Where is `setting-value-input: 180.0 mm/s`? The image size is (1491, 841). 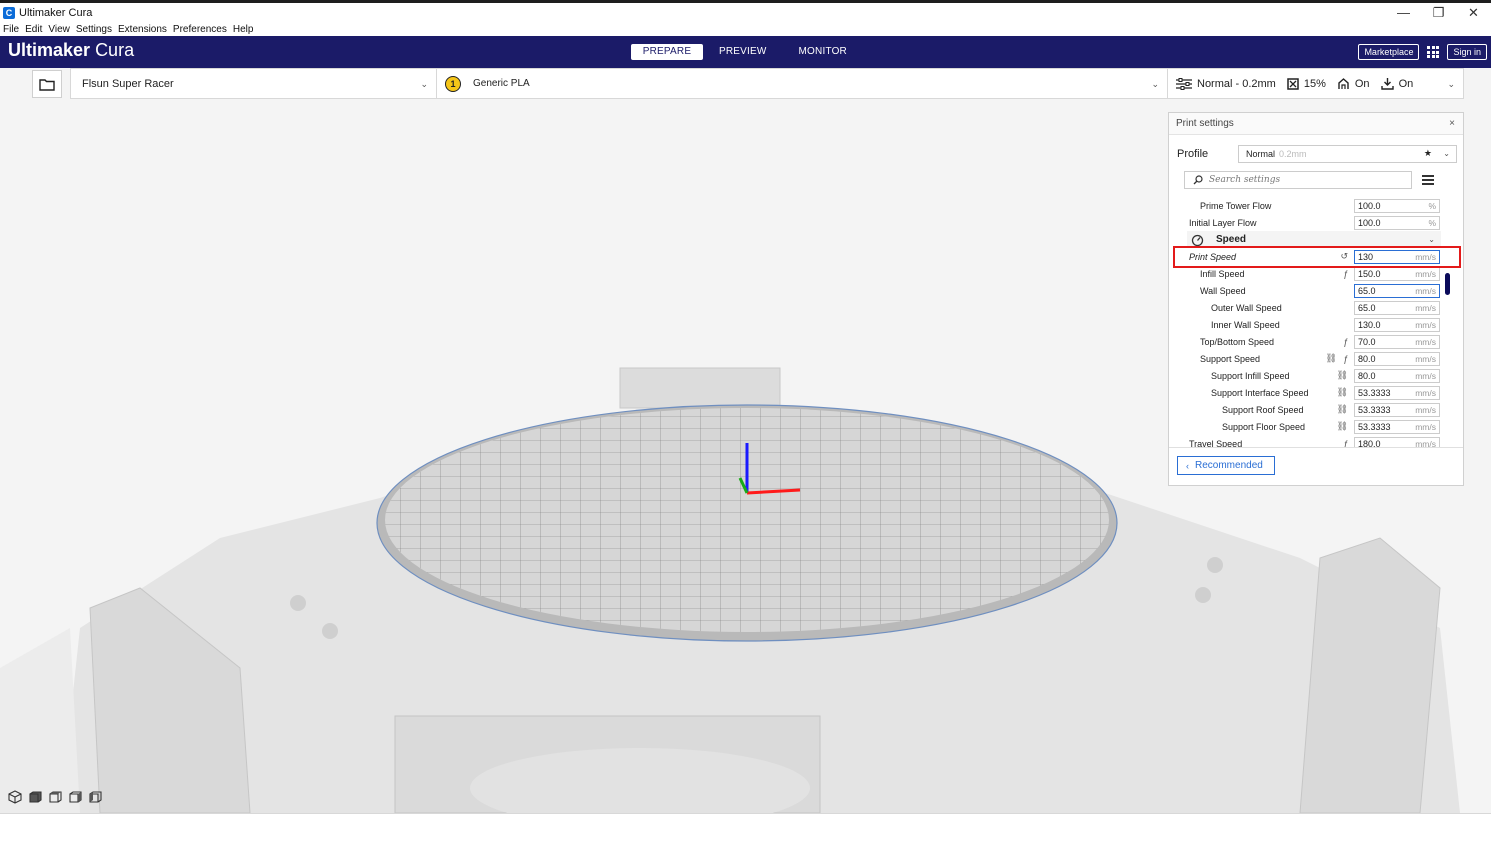 setting-value-input: 180.0 mm/s is located at coordinates (1397, 441).